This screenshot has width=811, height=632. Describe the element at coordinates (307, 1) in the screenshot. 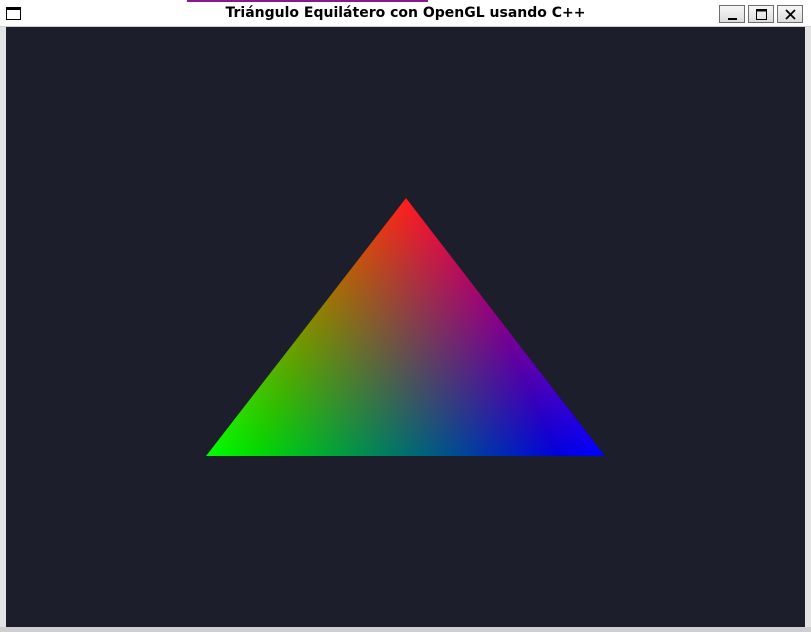

I see `title-focus-indicator` at that location.